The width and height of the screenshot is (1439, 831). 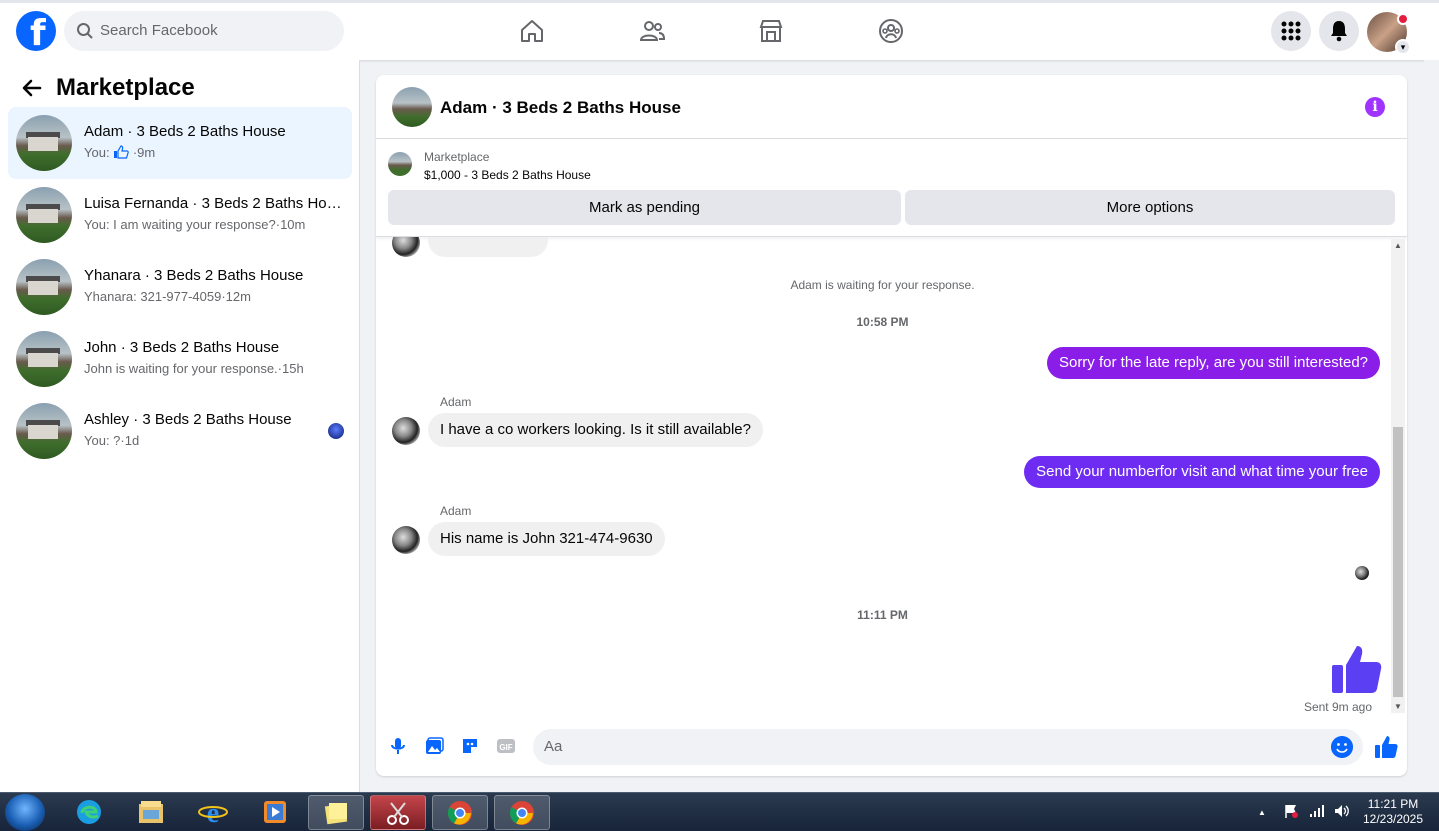 I want to click on gif-icon: GIF, so click(x=506, y=746).